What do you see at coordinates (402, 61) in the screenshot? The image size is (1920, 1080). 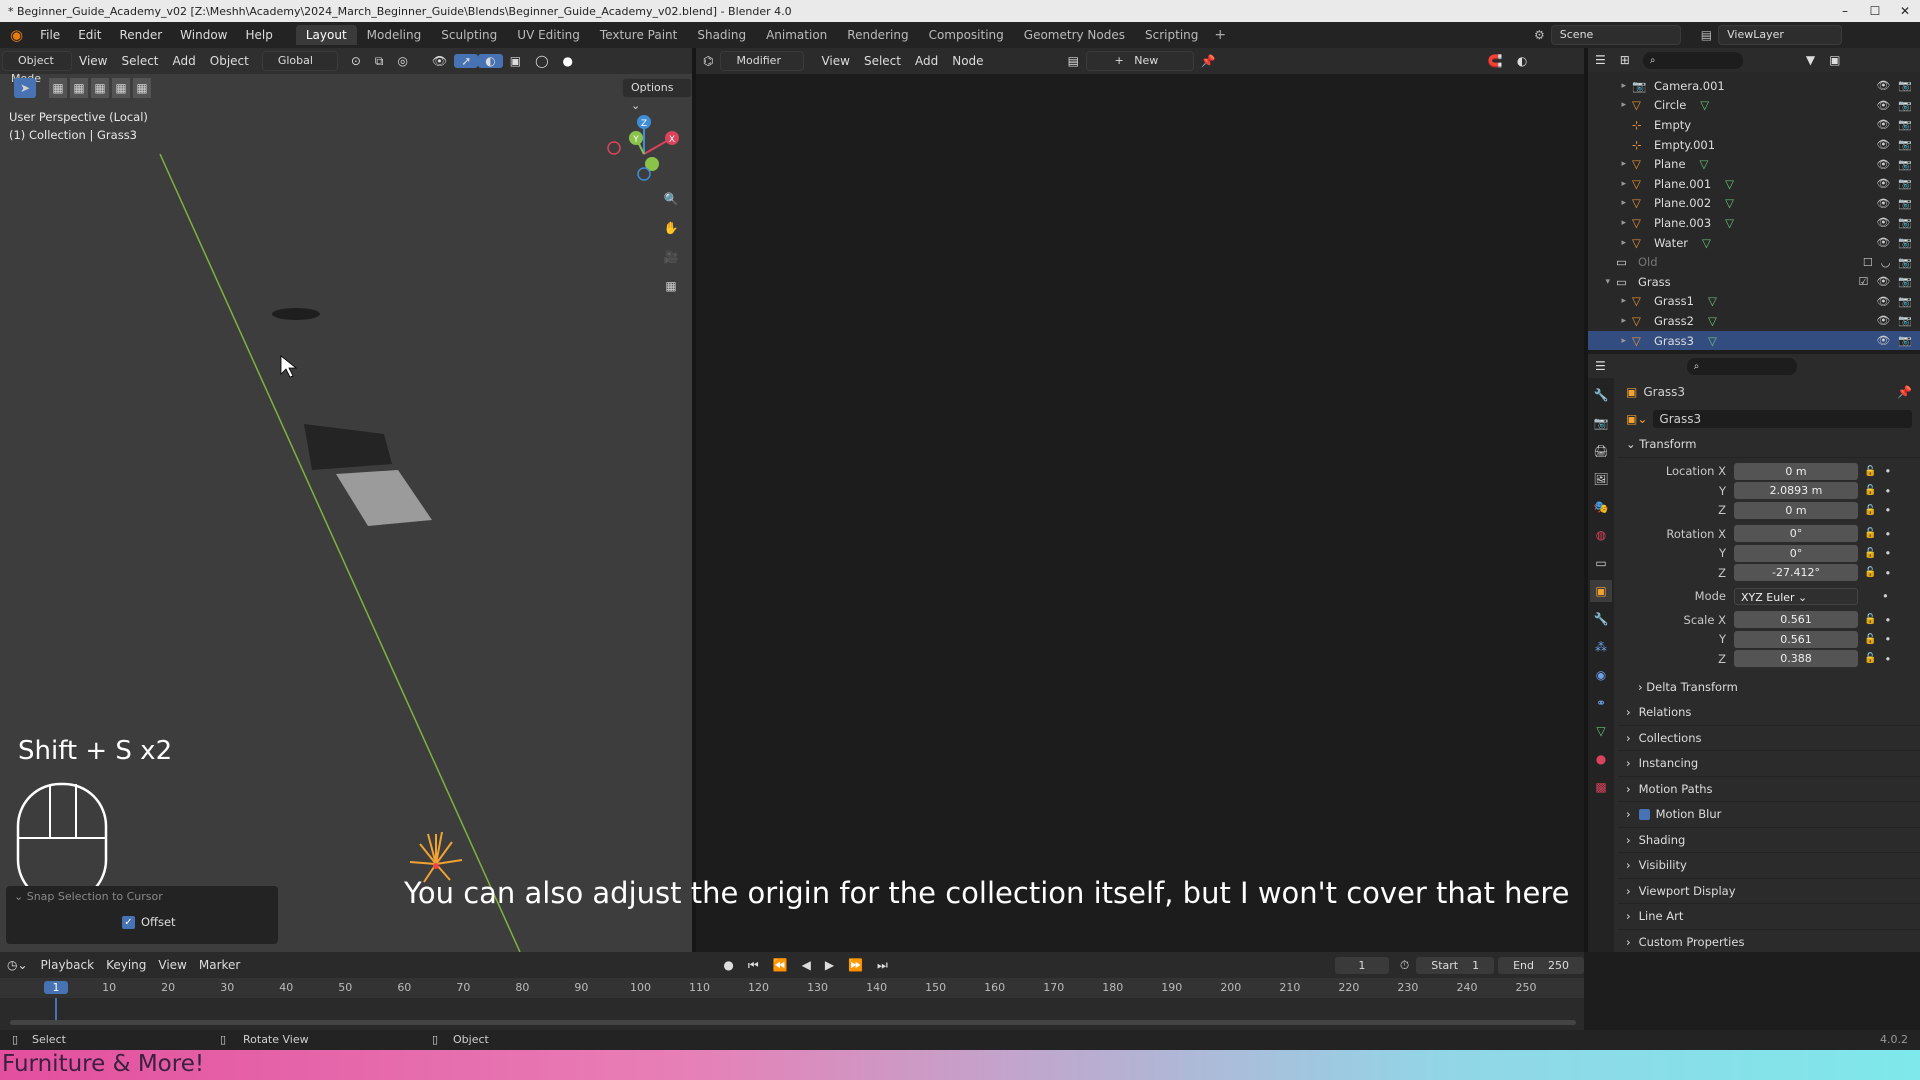 I see `proportional-icon: ◎` at bounding box center [402, 61].